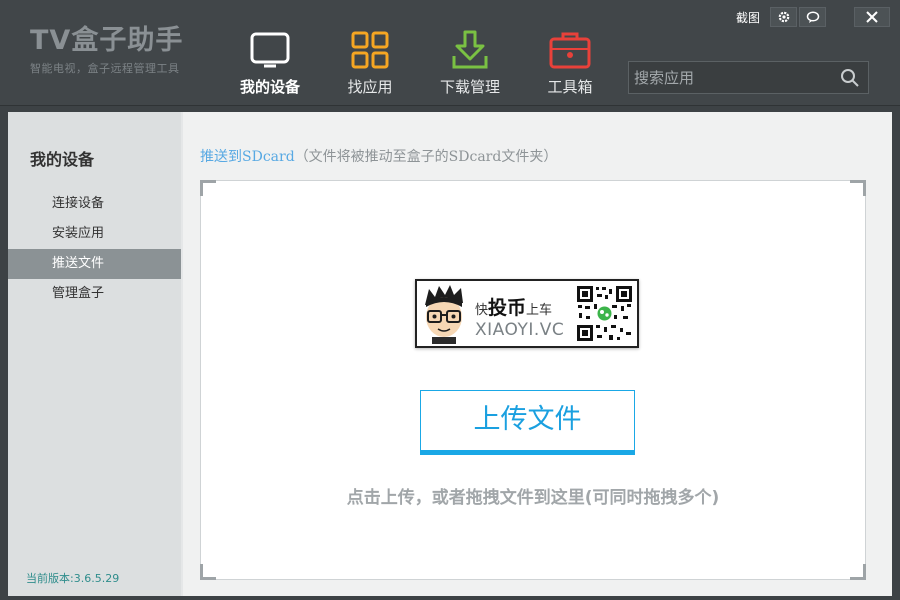  What do you see at coordinates (470, 50) in the screenshot?
I see `download-icon` at bounding box center [470, 50].